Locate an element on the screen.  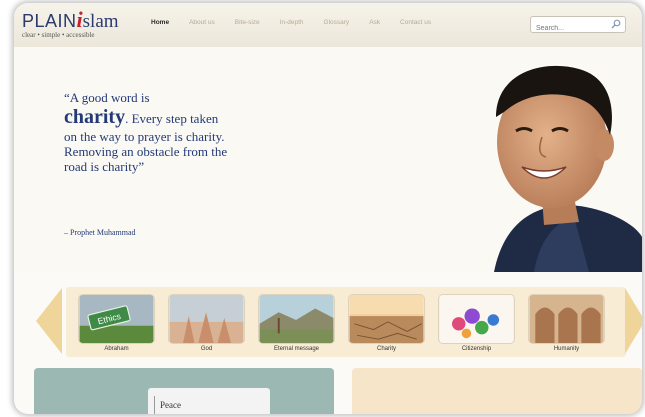
card-image-god is located at coordinates (206, 319).